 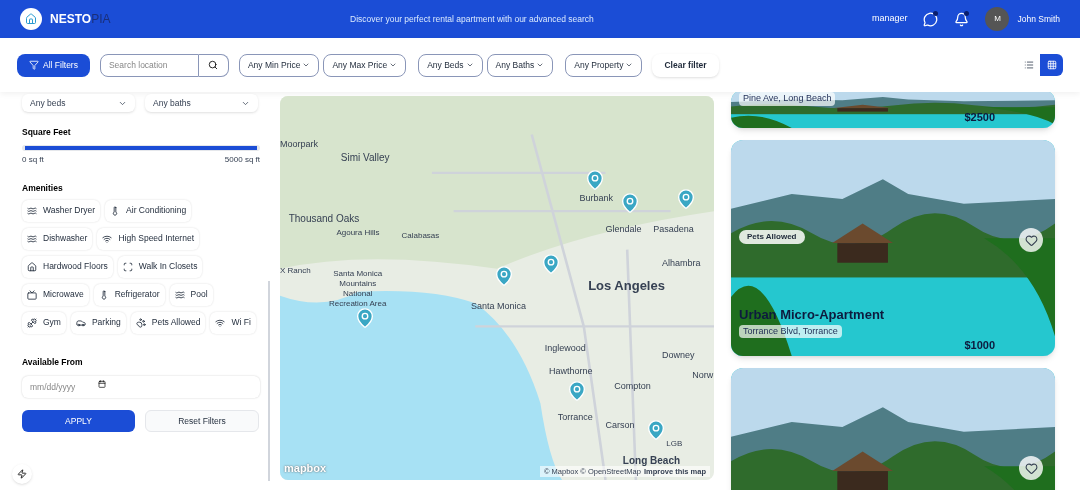 What do you see at coordinates (324, 219) in the screenshot?
I see `map-place-label: Thousand Oaks` at bounding box center [324, 219].